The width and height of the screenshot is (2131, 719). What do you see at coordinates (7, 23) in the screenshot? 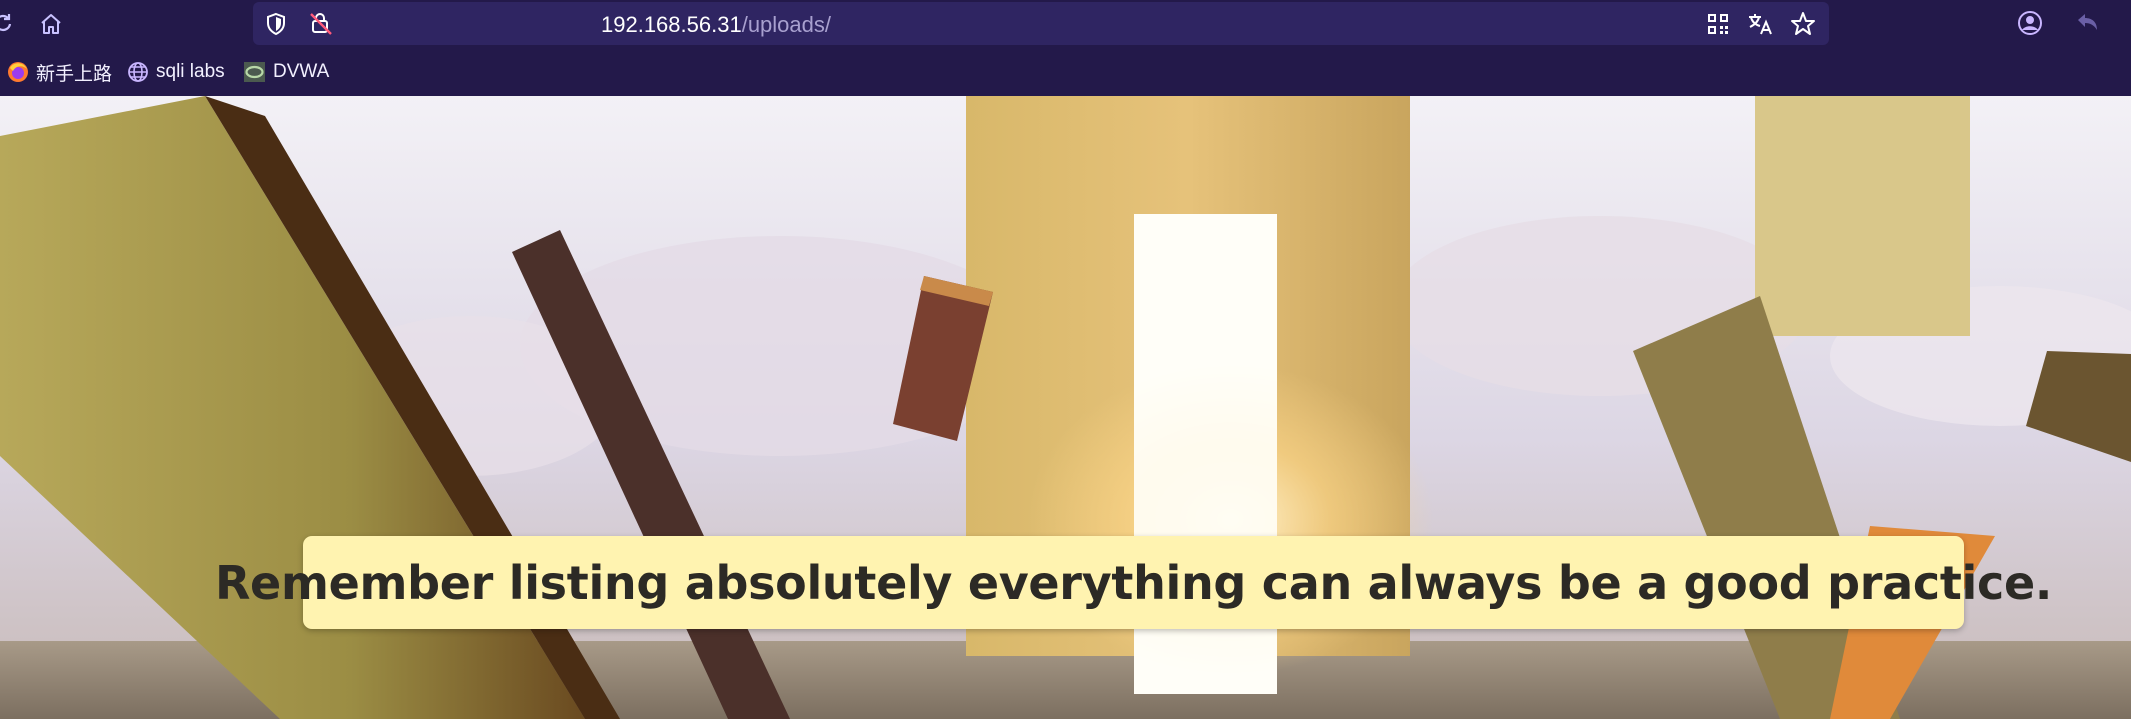
I see `reload-icon` at bounding box center [7, 23].